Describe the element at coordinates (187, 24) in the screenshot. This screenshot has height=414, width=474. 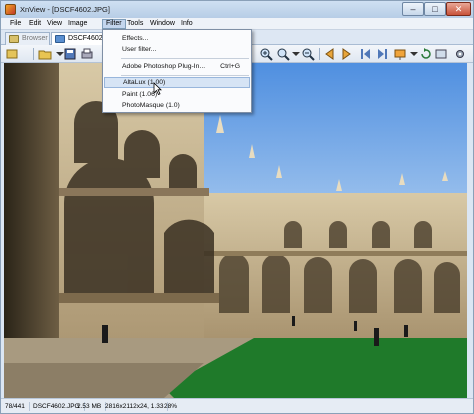
I see `menu-info: Info` at that location.